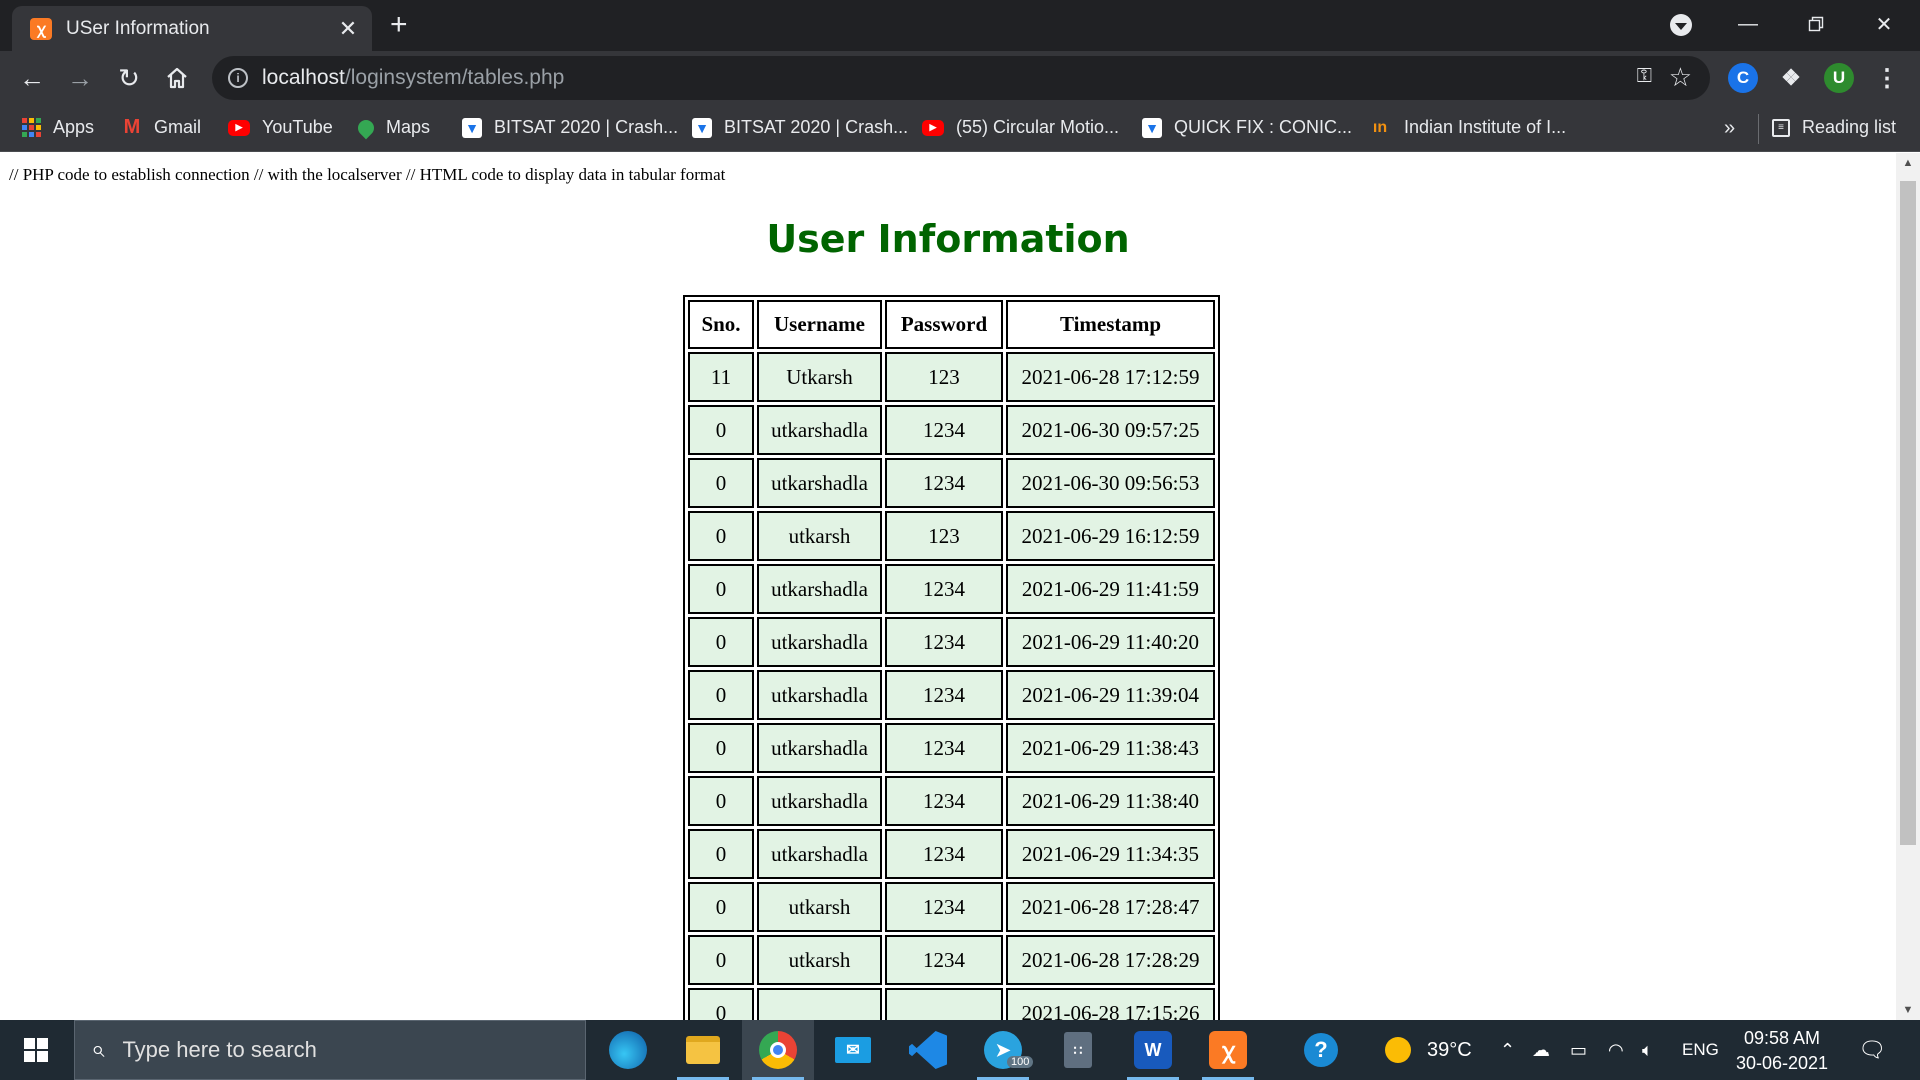 The height and width of the screenshot is (1080, 1920). Describe the element at coordinates (1872, 1050) in the screenshot. I see `notifications-icon: 🗨︎` at that location.